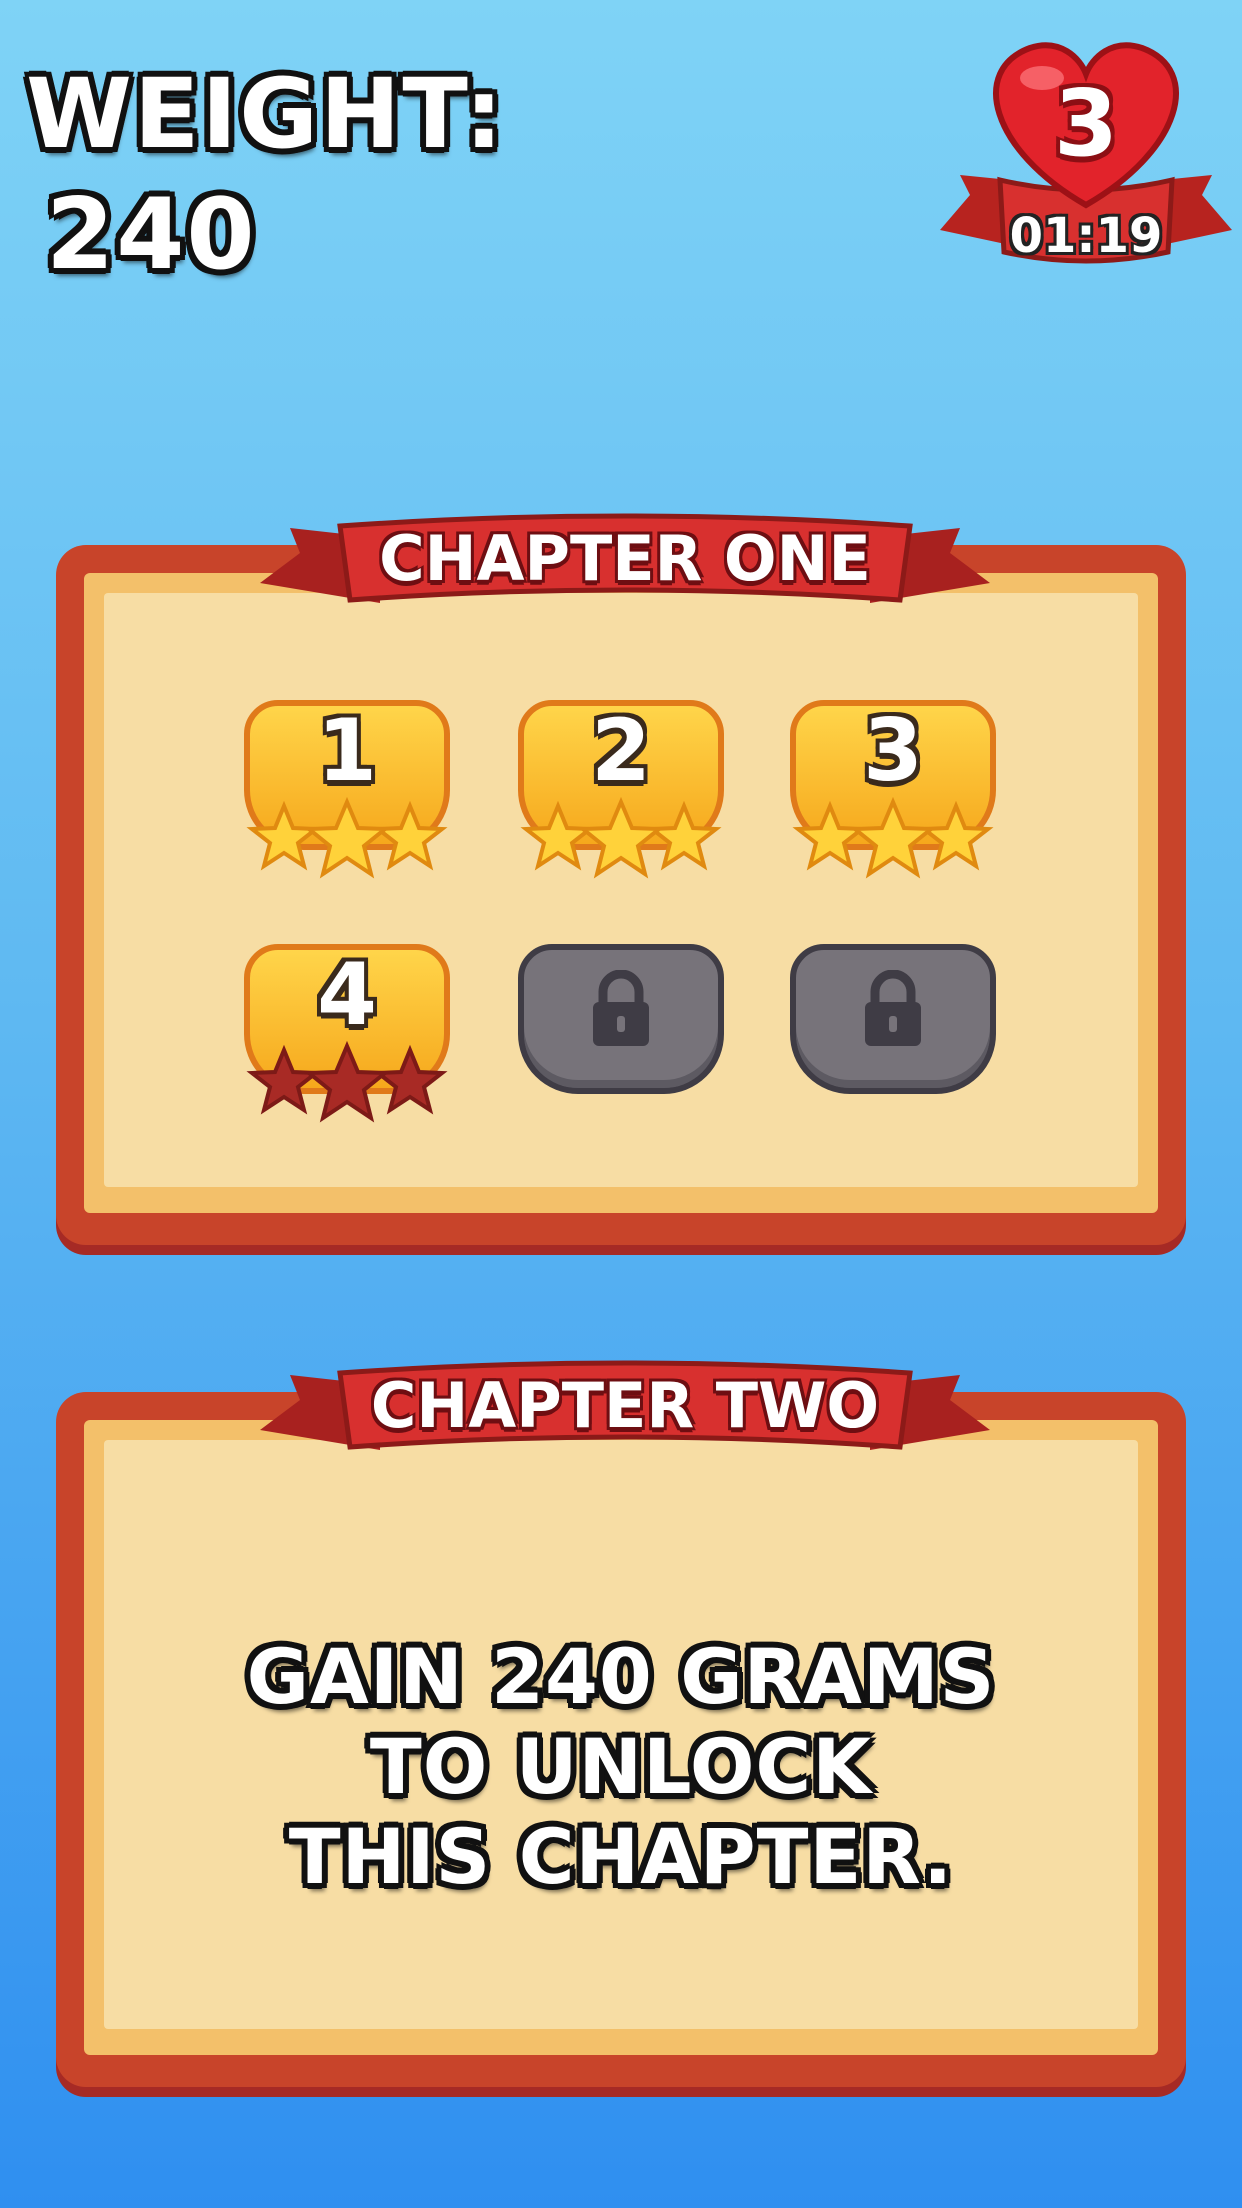 The image size is (1242, 2208). Describe the element at coordinates (347, 995) in the screenshot. I see `level-number: 4` at that location.